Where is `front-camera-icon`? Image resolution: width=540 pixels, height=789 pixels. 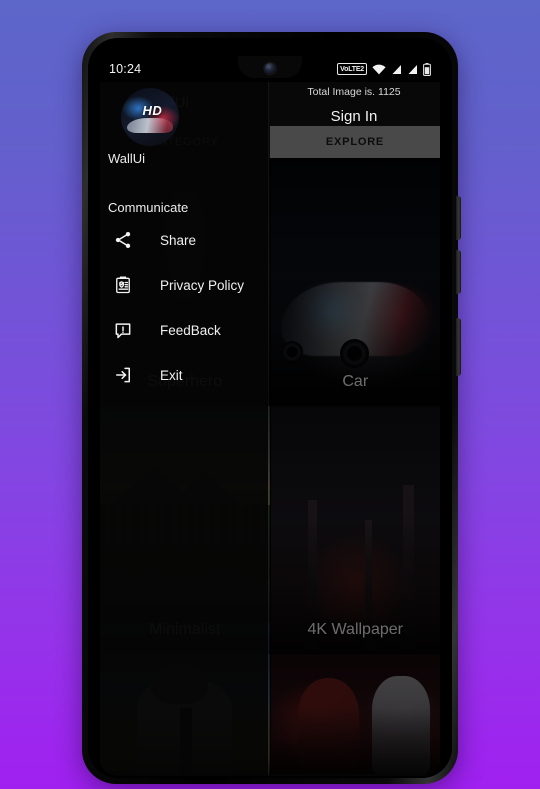 front-camera-icon is located at coordinates (270, 68).